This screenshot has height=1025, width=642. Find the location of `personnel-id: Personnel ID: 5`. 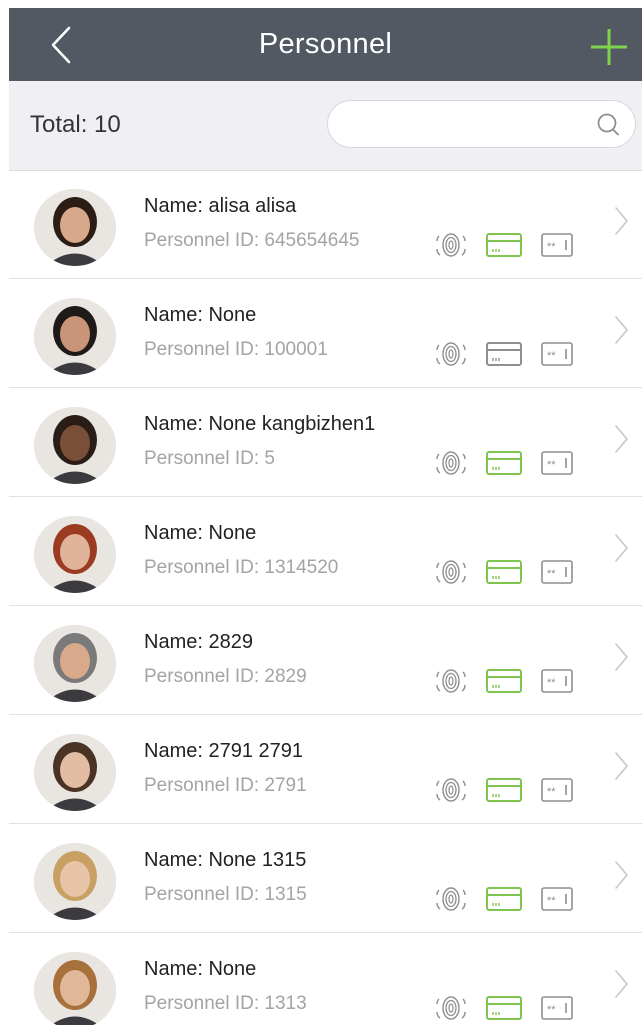

personnel-id: Personnel ID: 5 is located at coordinates (209, 458).